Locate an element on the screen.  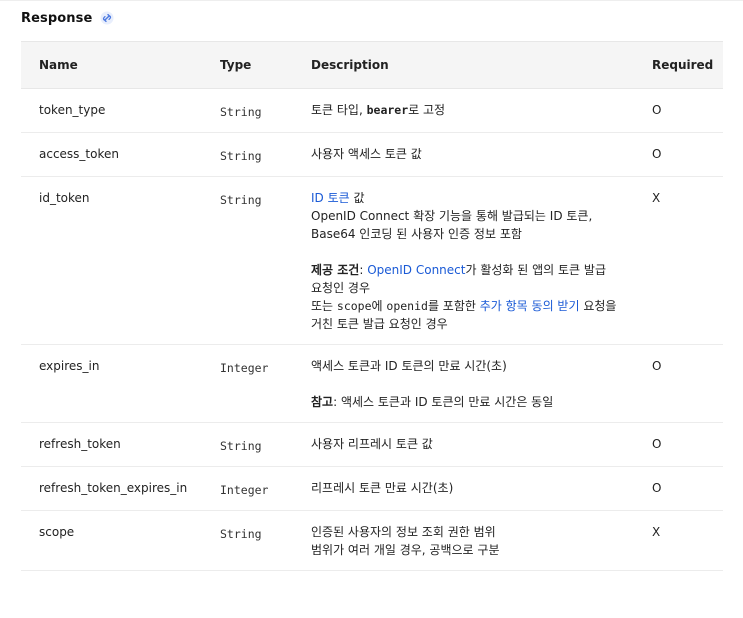
header-type: Type is located at coordinates (236, 65).